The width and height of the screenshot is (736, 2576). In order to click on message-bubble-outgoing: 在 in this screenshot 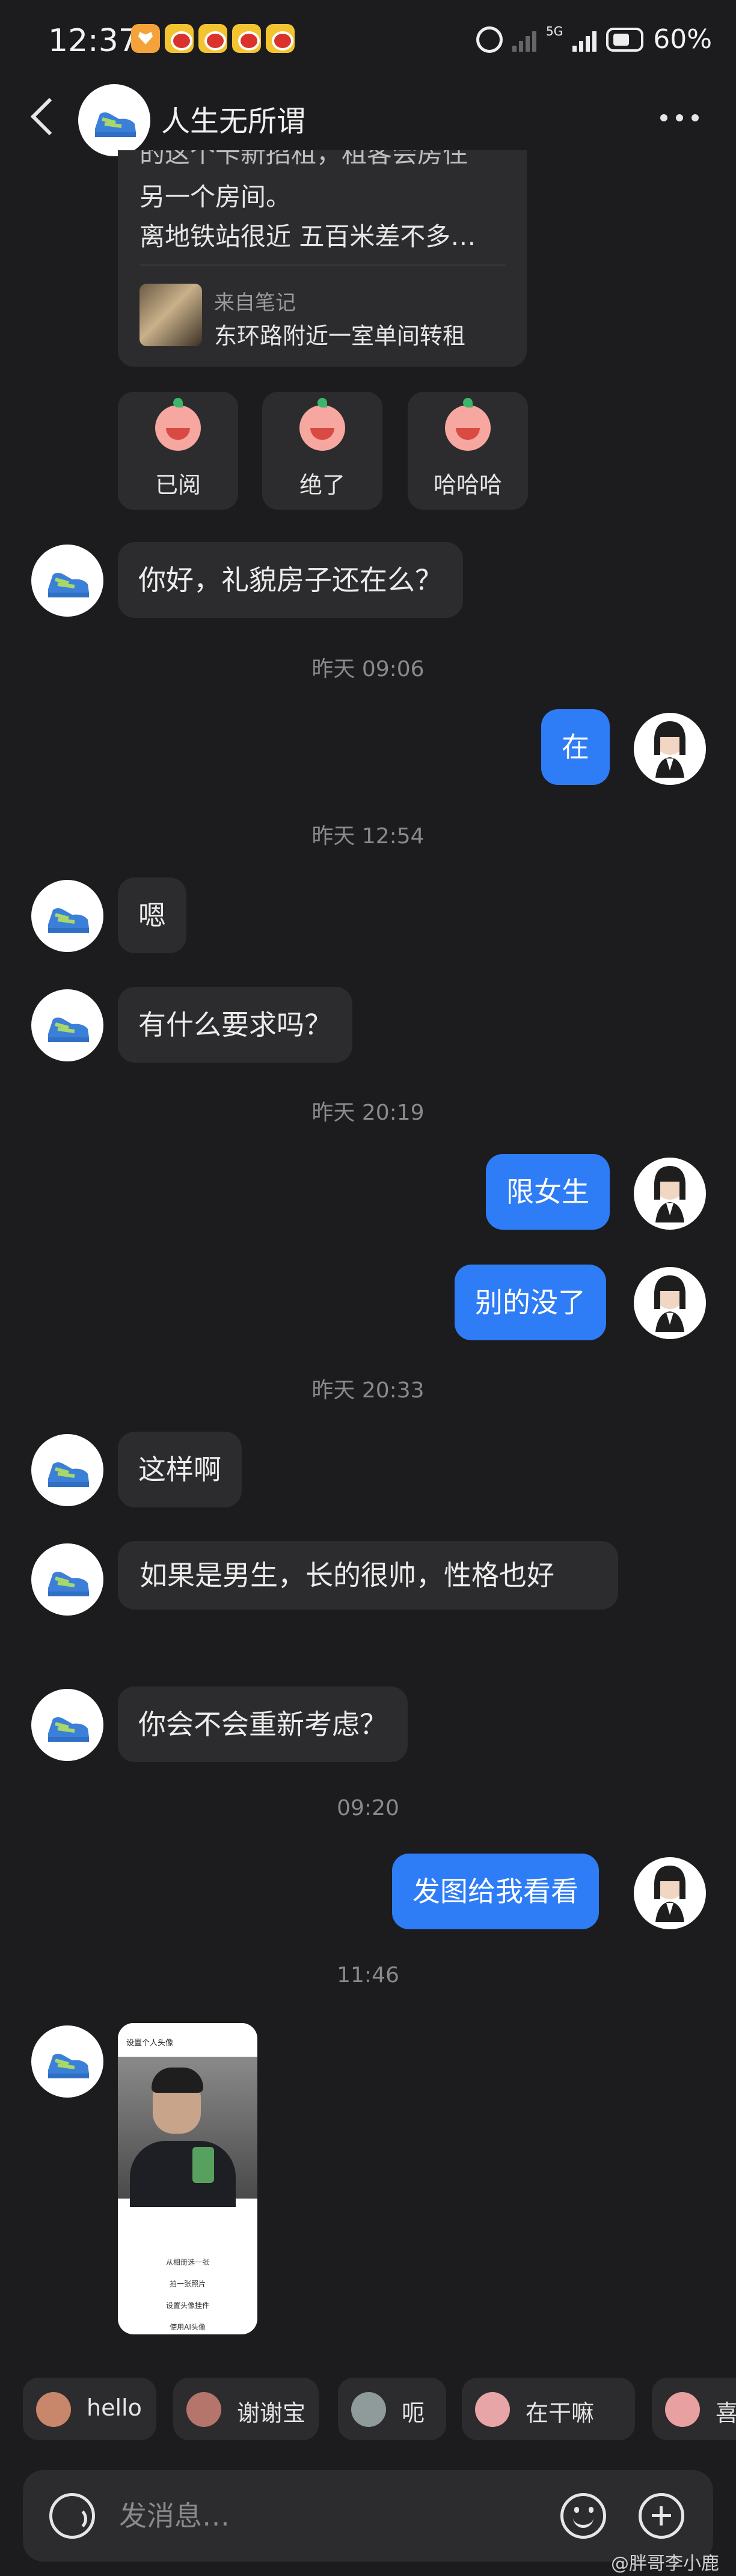, I will do `click(575, 747)`.